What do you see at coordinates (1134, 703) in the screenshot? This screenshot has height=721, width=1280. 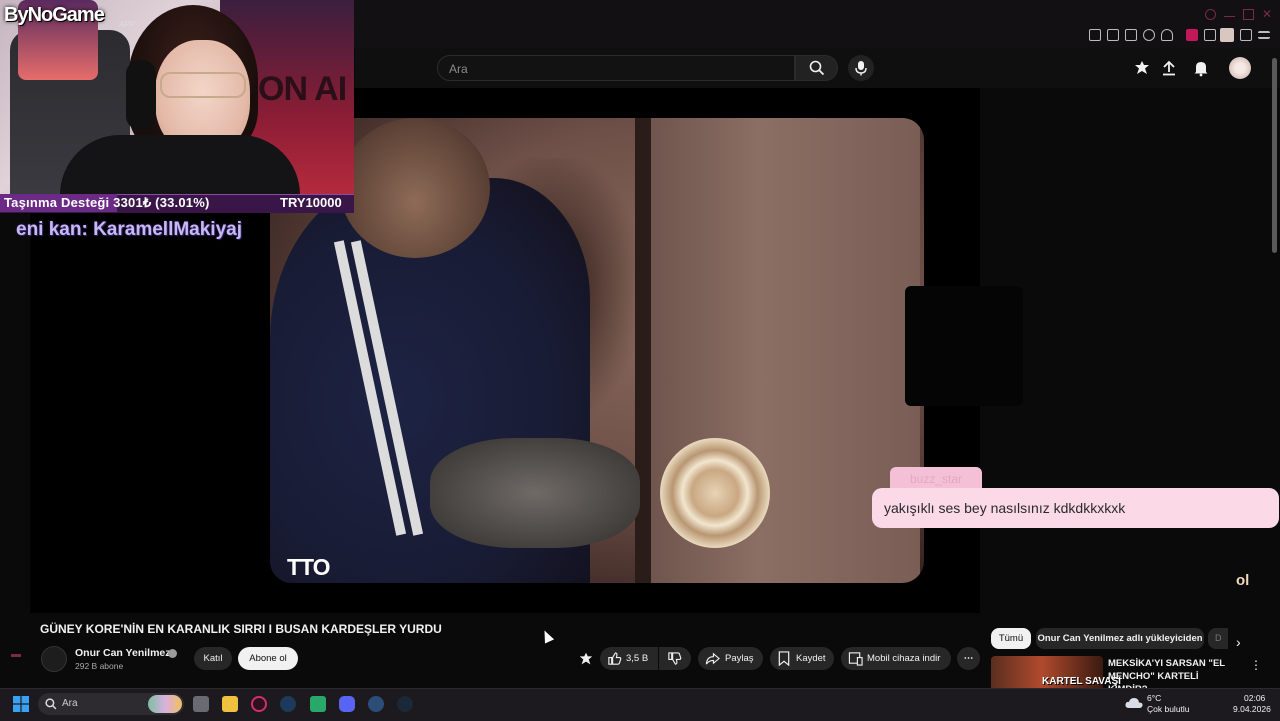 I see `weather-cloud-icon` at bounding box center [1134, 703].